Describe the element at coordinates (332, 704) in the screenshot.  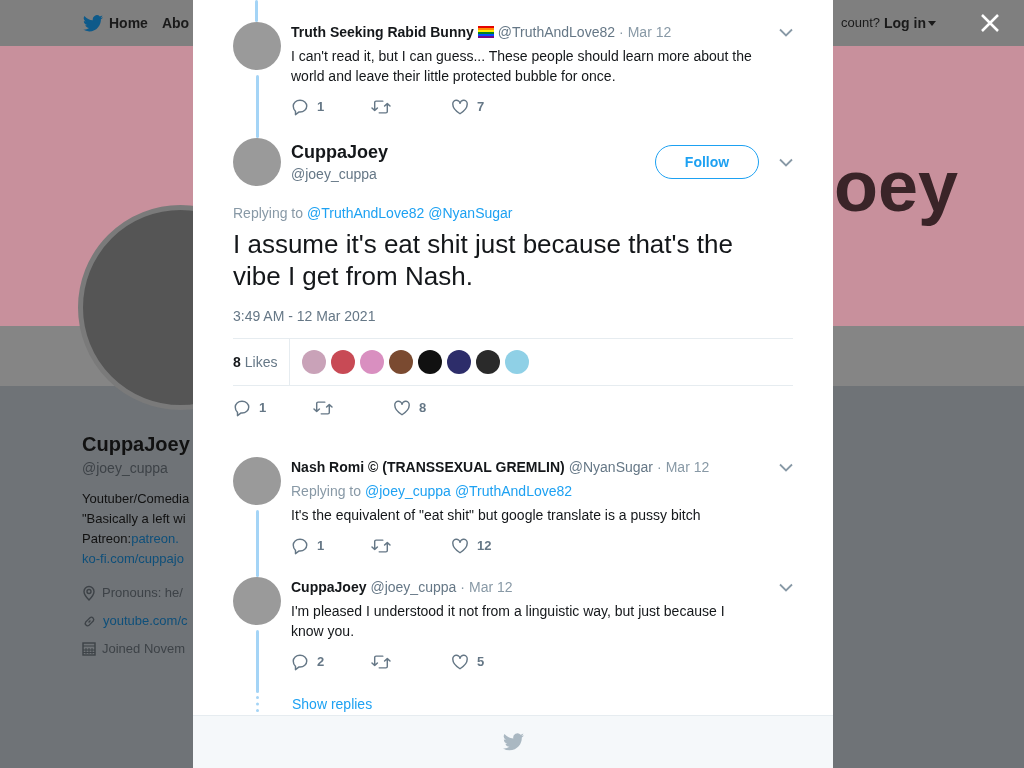
I see `show-replies-link: Show replies` at that location.